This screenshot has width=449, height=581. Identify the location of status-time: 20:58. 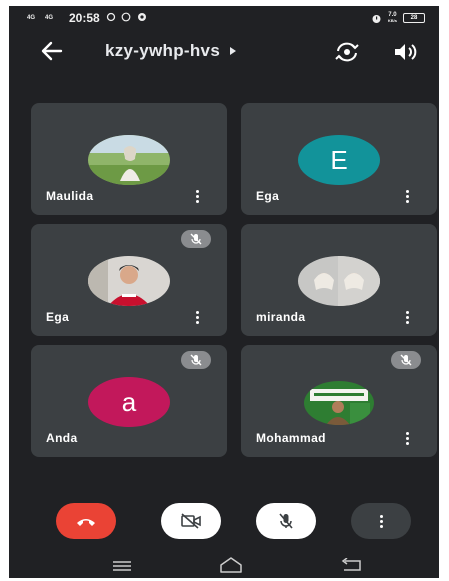
(84, 18).